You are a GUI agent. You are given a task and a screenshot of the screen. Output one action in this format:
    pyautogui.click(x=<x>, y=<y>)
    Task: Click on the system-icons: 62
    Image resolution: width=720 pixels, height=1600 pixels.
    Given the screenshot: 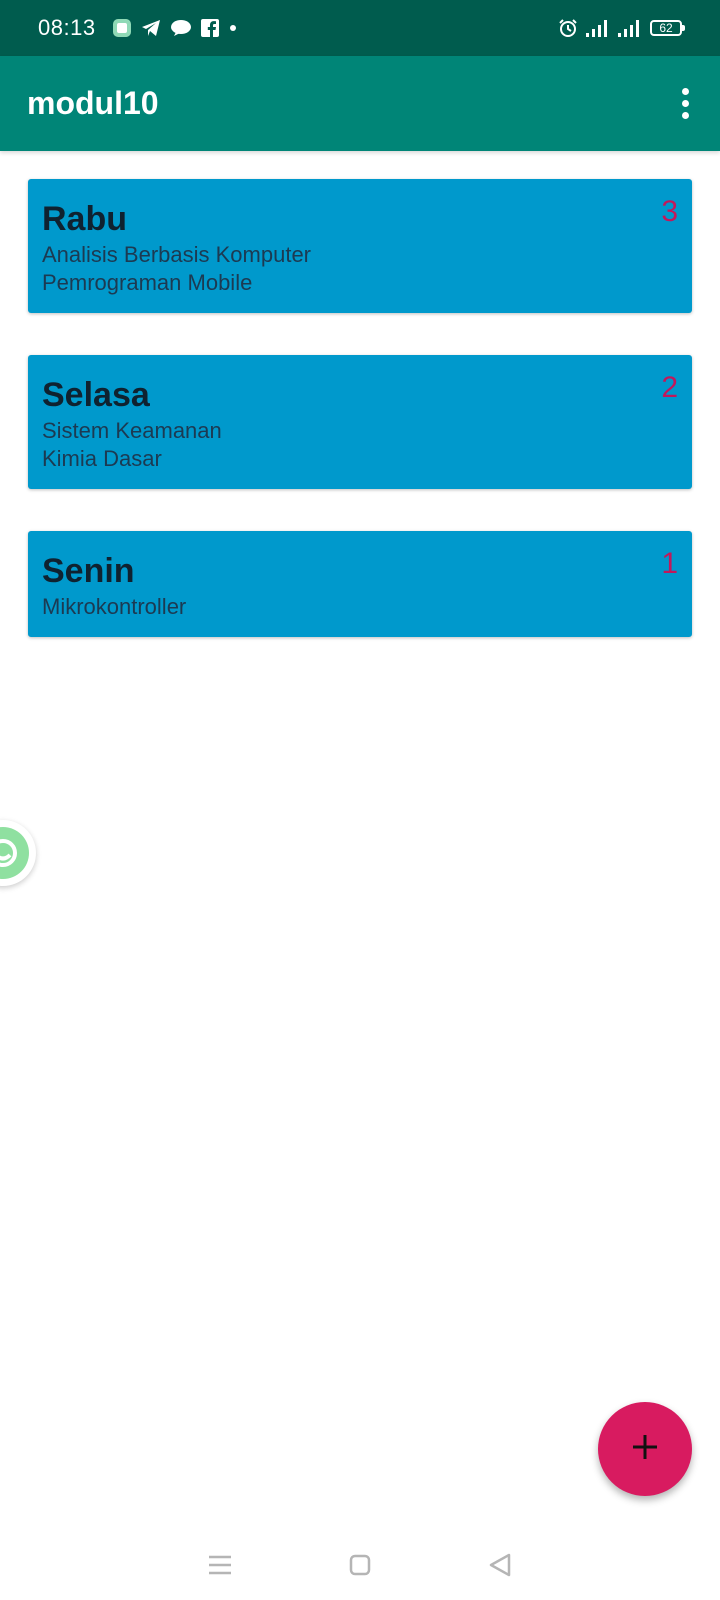 What is the action you would take?
    pyautogui.click(x=621, y=28)
    